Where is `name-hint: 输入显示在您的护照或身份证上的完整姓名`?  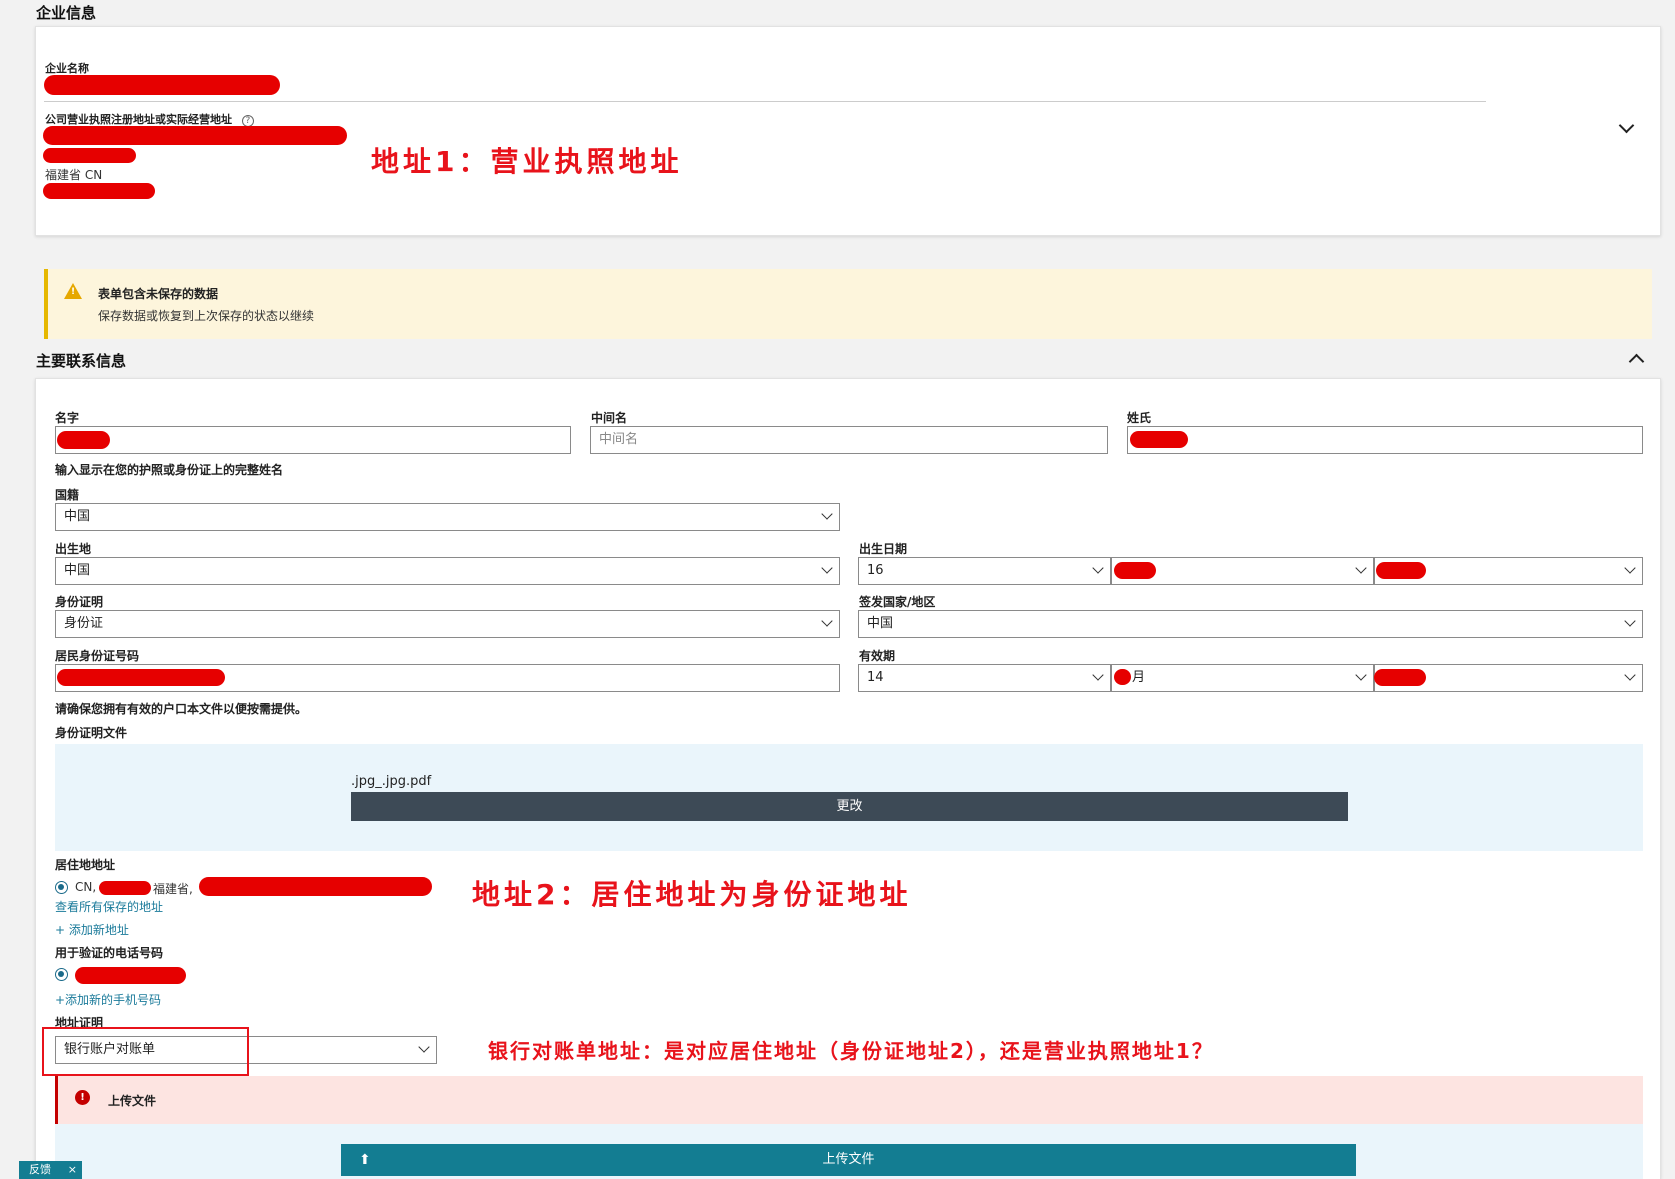 name-hint: 输入显示在您的护照或身份证上的完整姓名 is located at coordinates (169, 470).